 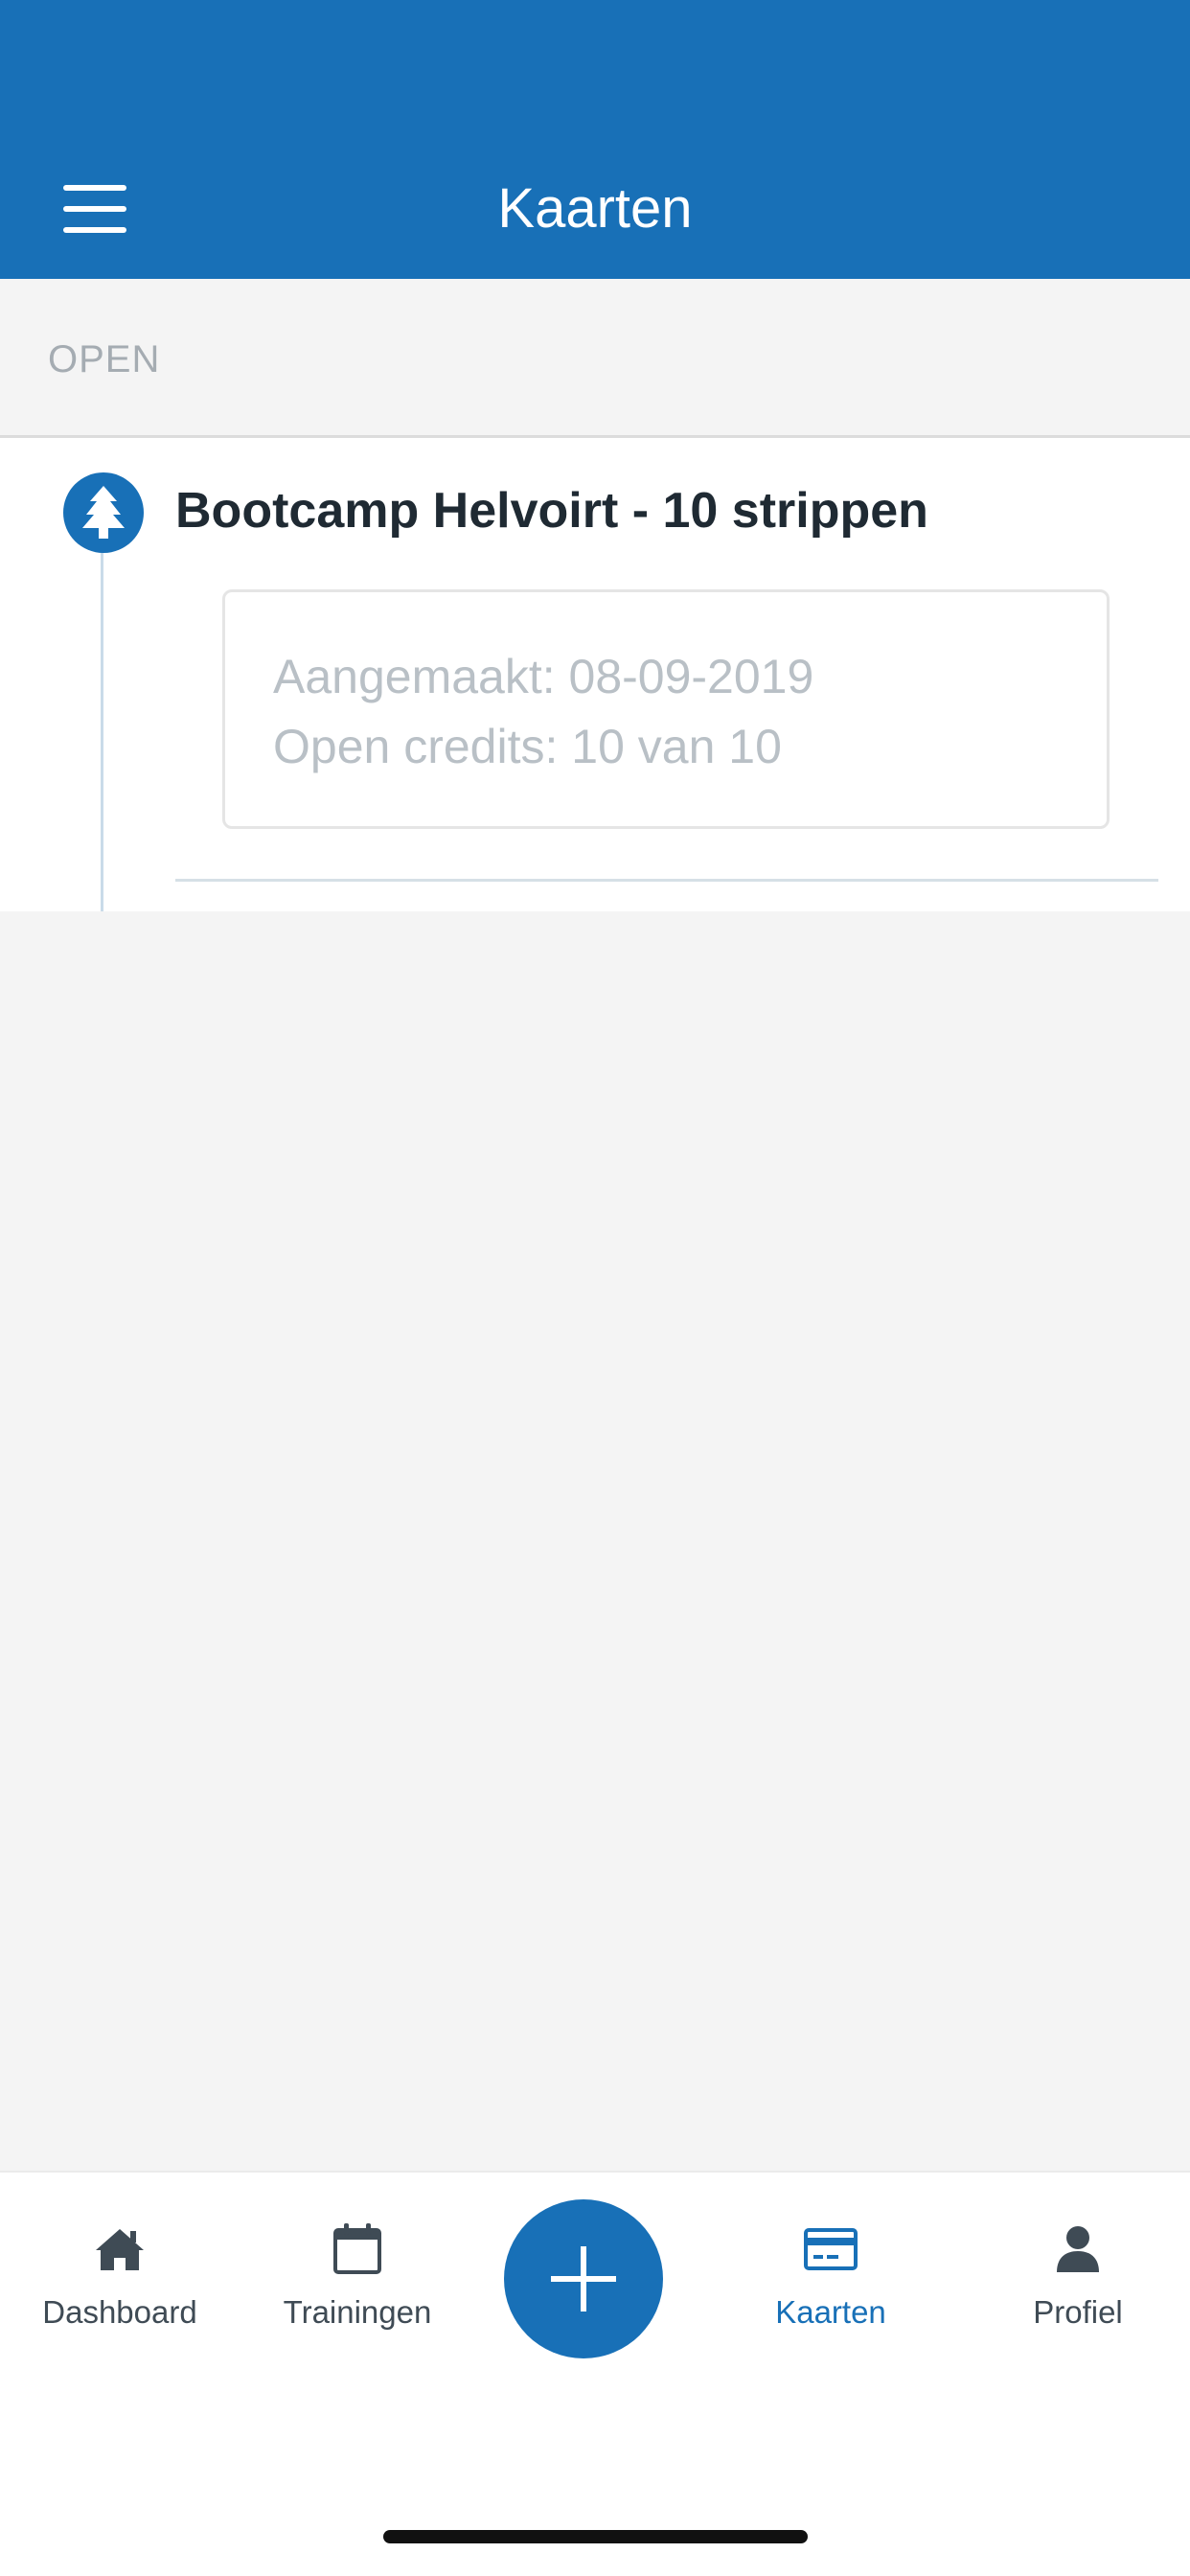 I want to click on tab-kaarten: Kaarten, so click(x=831, y=2287).